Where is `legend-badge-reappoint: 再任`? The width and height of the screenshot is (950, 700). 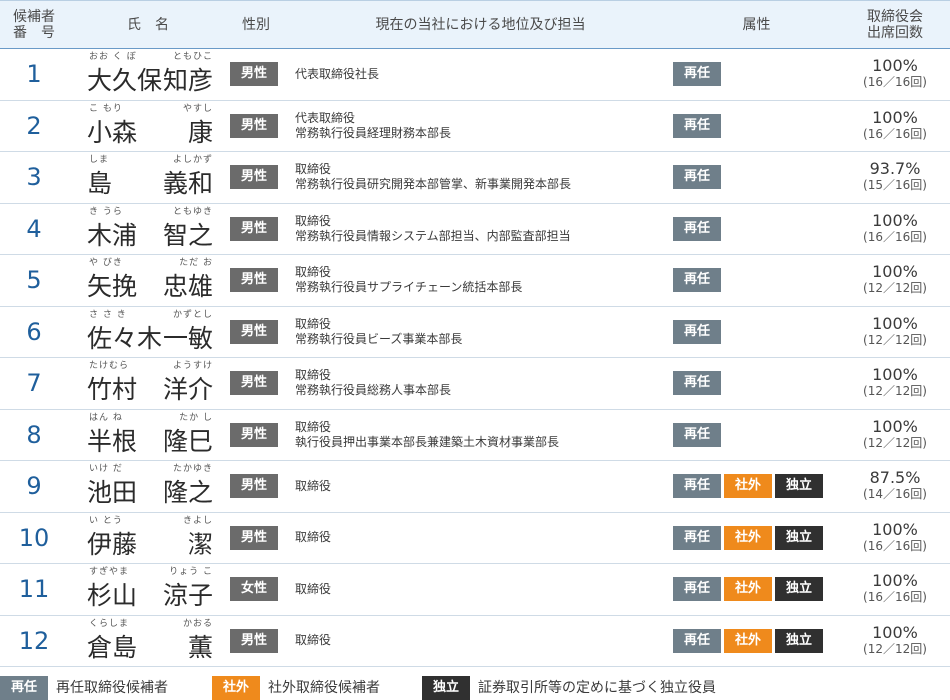
legend-badge-reappoint: 再任 is located at coordinates (24, 688).